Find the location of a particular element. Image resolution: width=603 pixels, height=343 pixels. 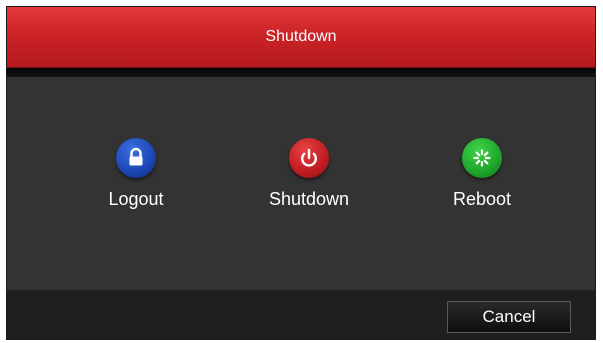

shutdown-button: Shutdown is located at coordinates (309, 174).